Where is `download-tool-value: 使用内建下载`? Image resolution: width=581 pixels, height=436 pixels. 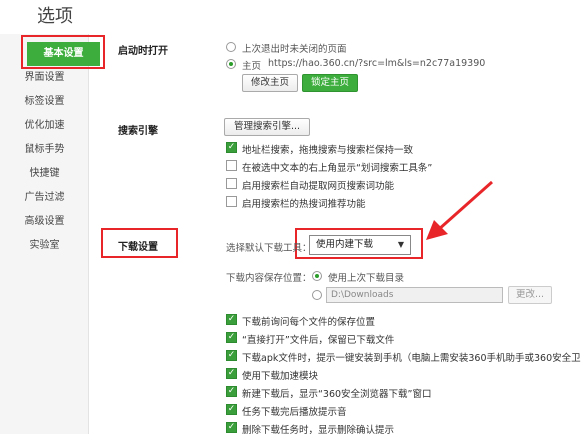
download-tool-value: 使用内建下载 is located at coordinates (345, 244).